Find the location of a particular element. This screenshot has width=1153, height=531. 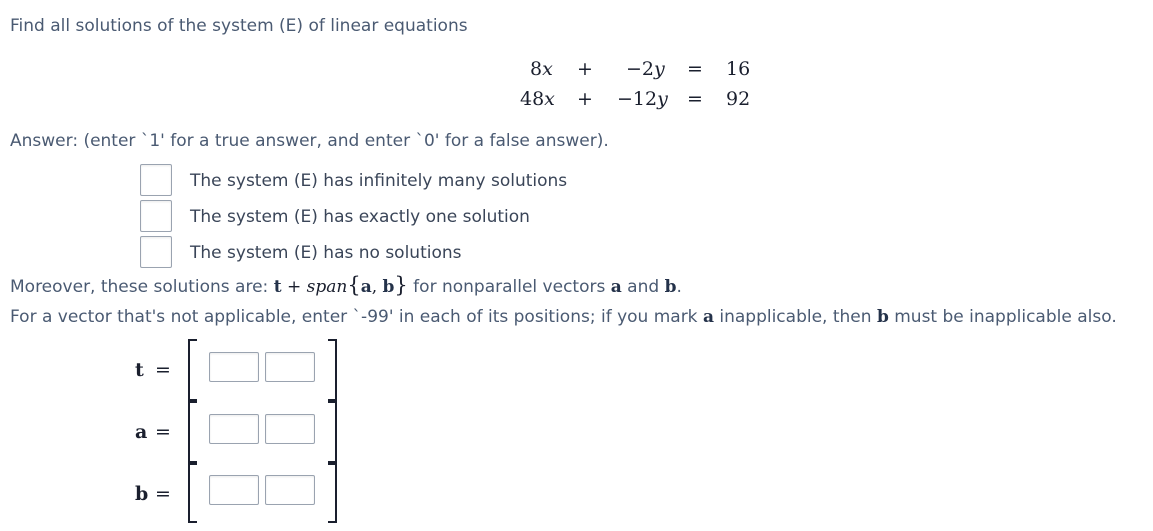

vector-a-left-bracket is located at coordinates (192, 432).